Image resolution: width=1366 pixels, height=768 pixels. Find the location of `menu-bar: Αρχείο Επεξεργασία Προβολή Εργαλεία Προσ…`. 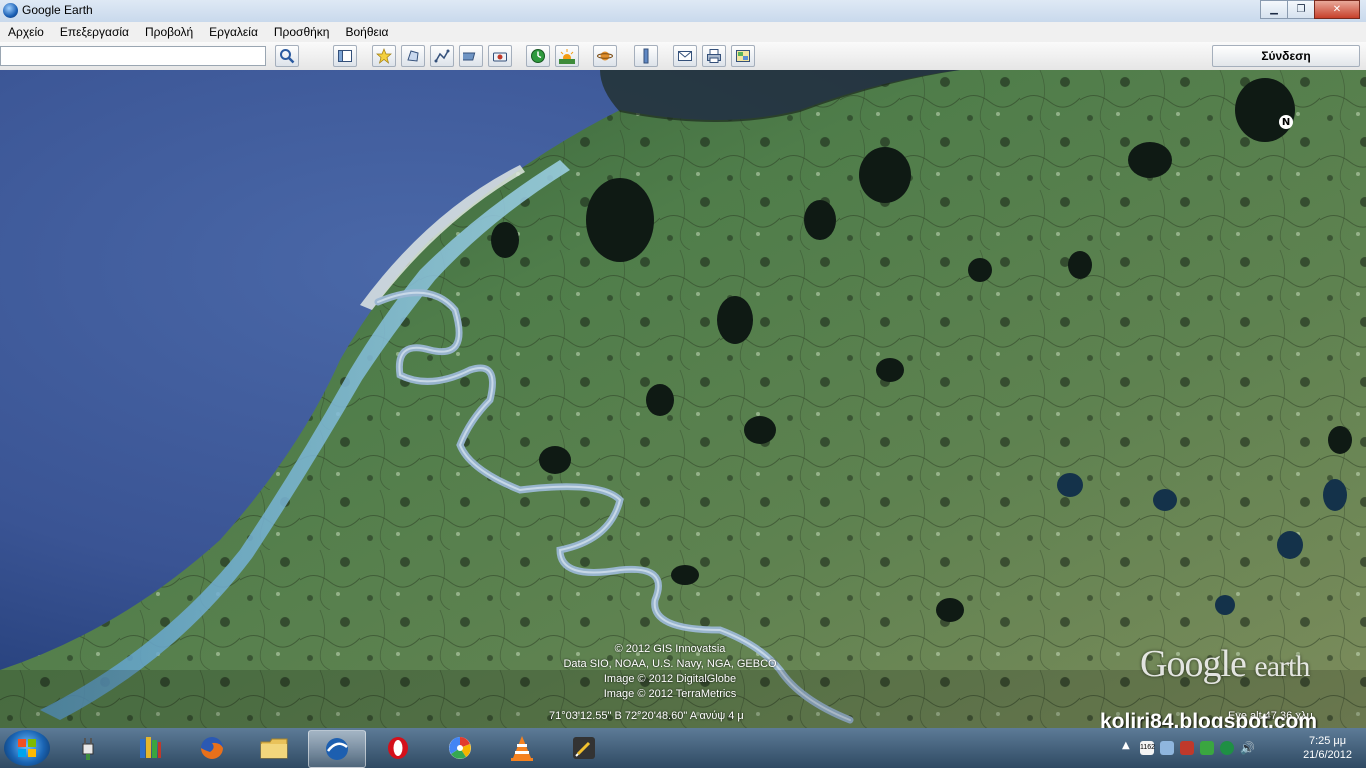

menu-bar: Αρχείο Επεξεργασία Προβολή Εργαλεία Προσ… is located at coordinates (683, 32).